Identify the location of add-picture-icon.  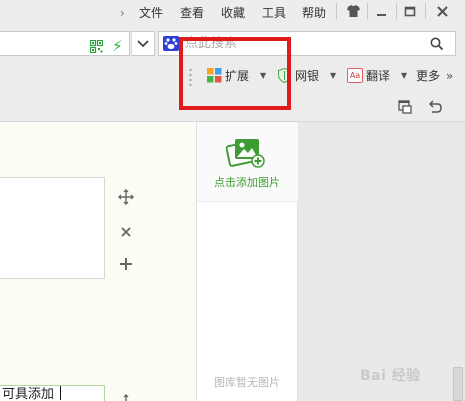
(245, 153).